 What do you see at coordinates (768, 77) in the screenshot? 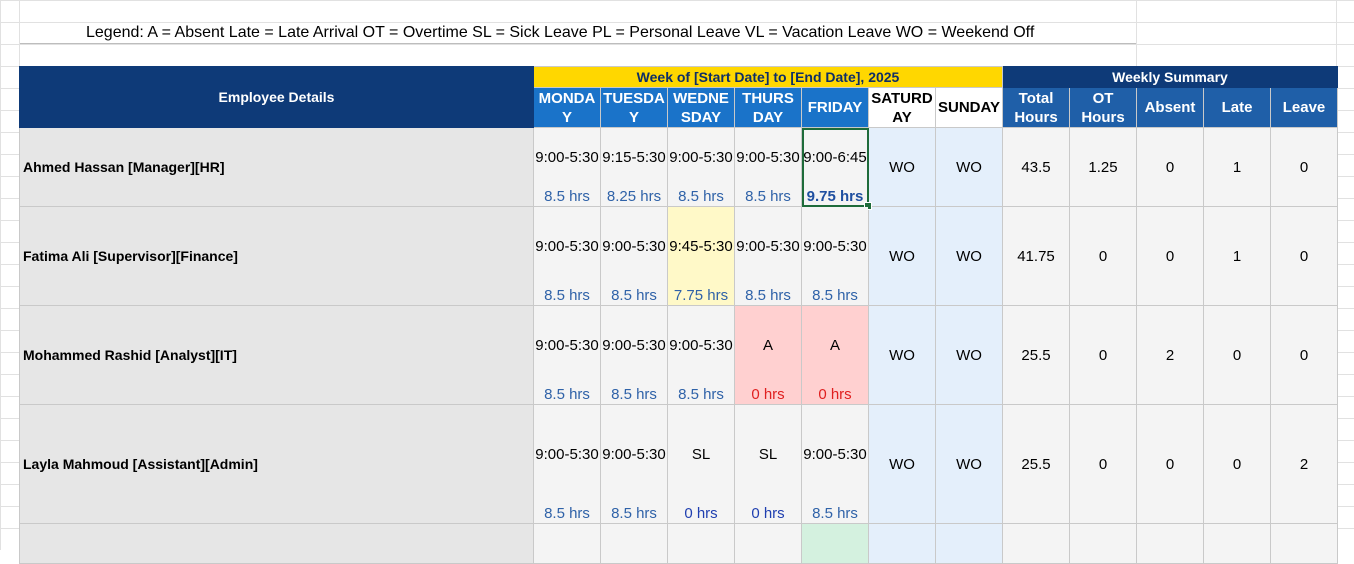
I see `header-week-range: Week of [Start Date] to [End Date], 2025` at bounding box center [768, 77].